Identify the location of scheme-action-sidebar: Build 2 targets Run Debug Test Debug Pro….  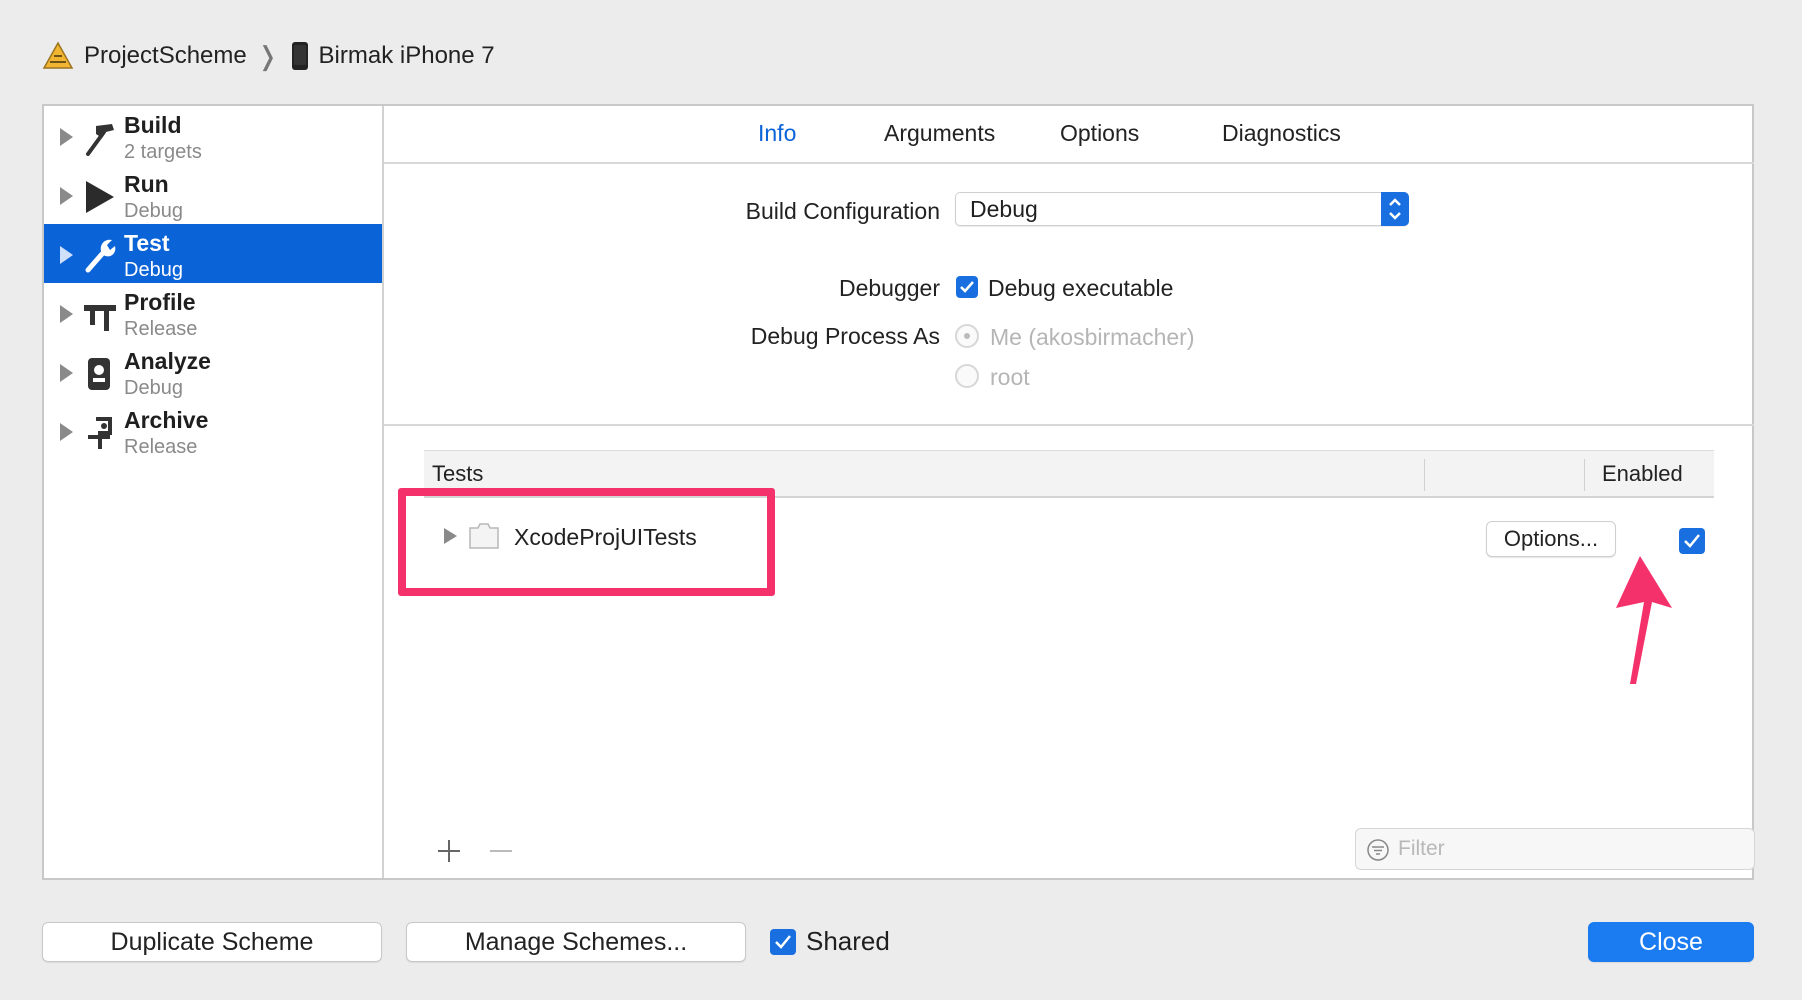
(214, 492).